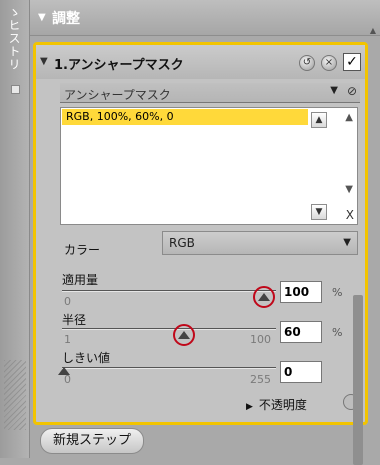 This screenshot has width=380, height=465. I want to click on opacity-label: 不透明度, so click(282, 405).